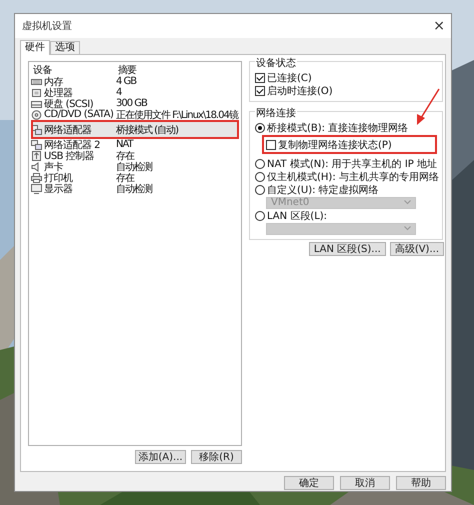  I want to click on device-name: 硬盘 (SCSI), so click(69, 104).